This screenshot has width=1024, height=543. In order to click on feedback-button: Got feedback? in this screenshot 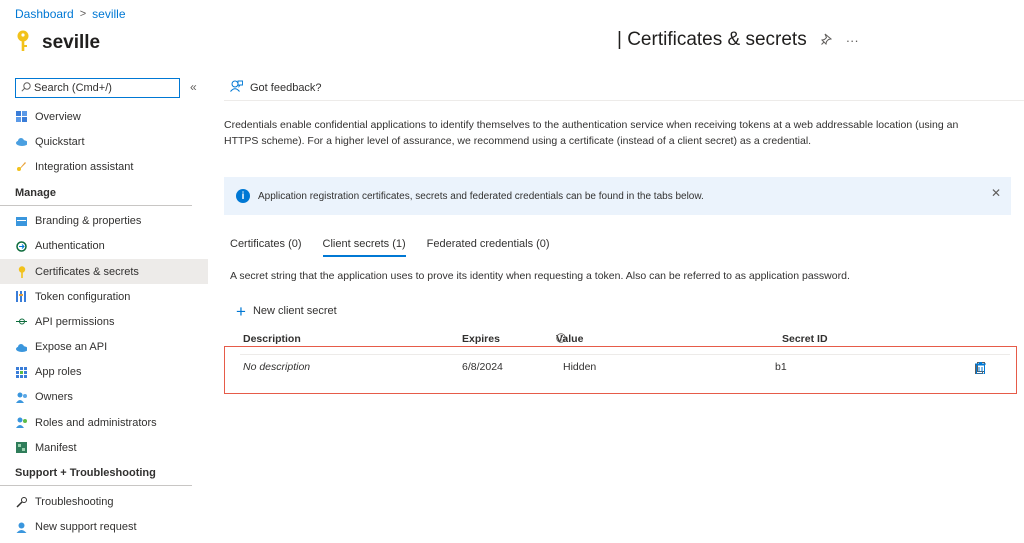, I will do `click(276, 87)`.